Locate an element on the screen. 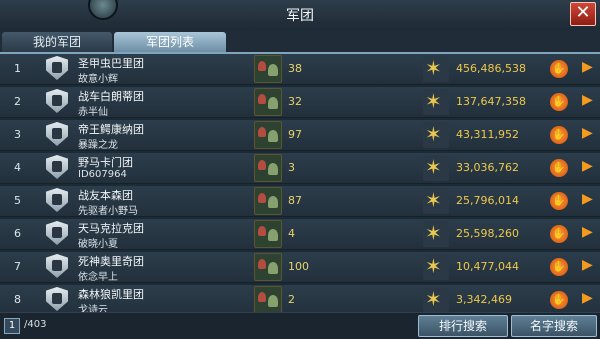 This screenshot has width=600, height=339. rank-number: 6 is located at coordinates (17, 233).